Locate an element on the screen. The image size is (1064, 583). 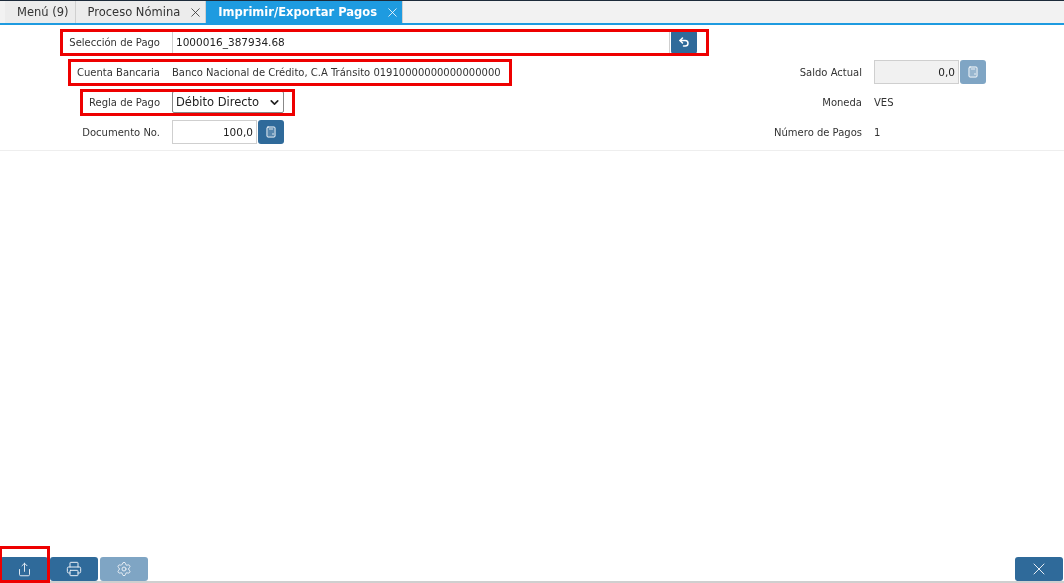
field-value: 1 is located at coordinates (878, 132).